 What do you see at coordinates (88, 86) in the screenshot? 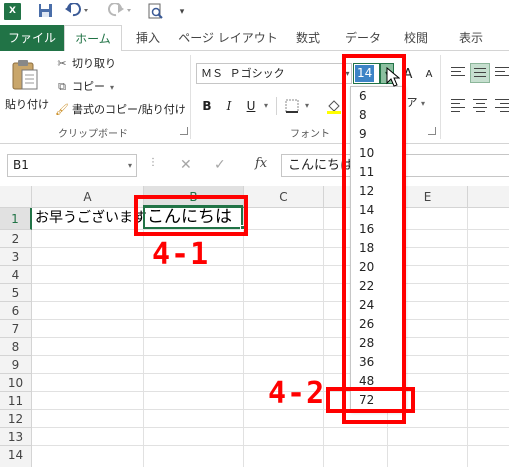
I see `copy-label: コピー` at bounding box center [88, 86].